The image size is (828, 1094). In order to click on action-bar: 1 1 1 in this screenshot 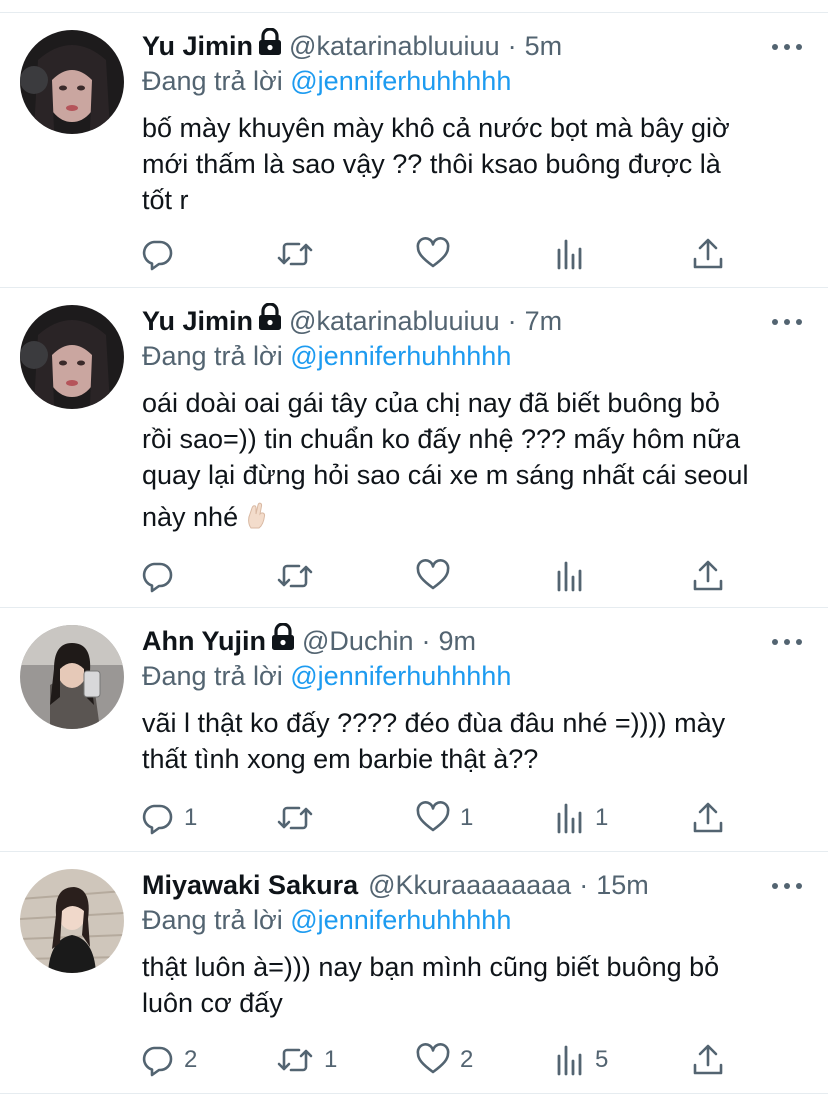, I will do `click(435, 818)`.